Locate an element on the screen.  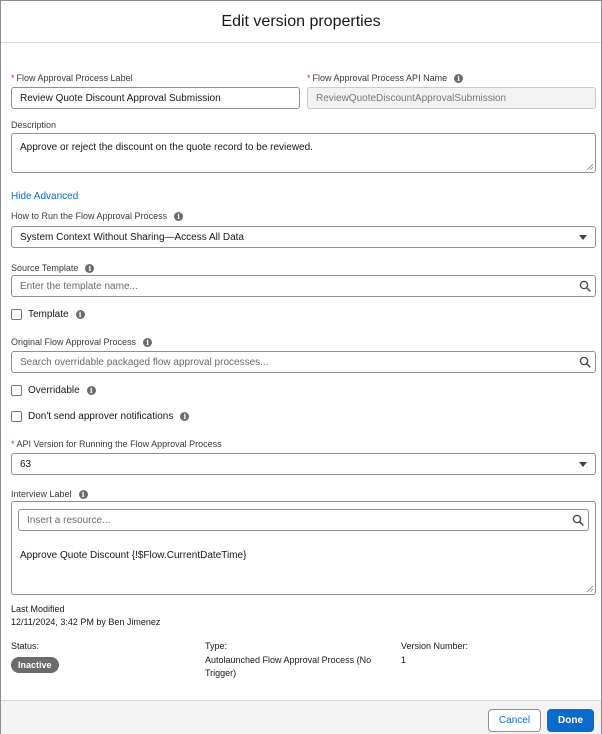
description-label-text: Description is located at coordinates (34, 125).